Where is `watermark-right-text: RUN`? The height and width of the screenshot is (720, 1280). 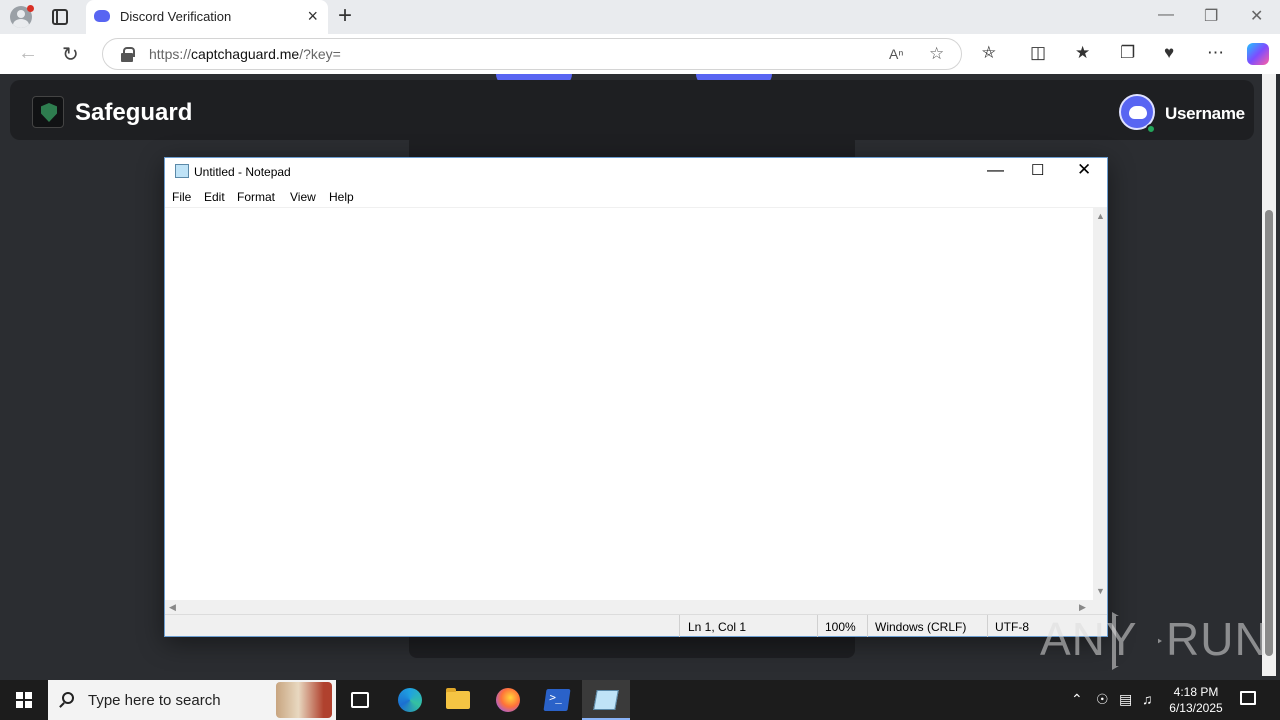
watermark-right-text: RUN is located at coordinates (1217, 639).